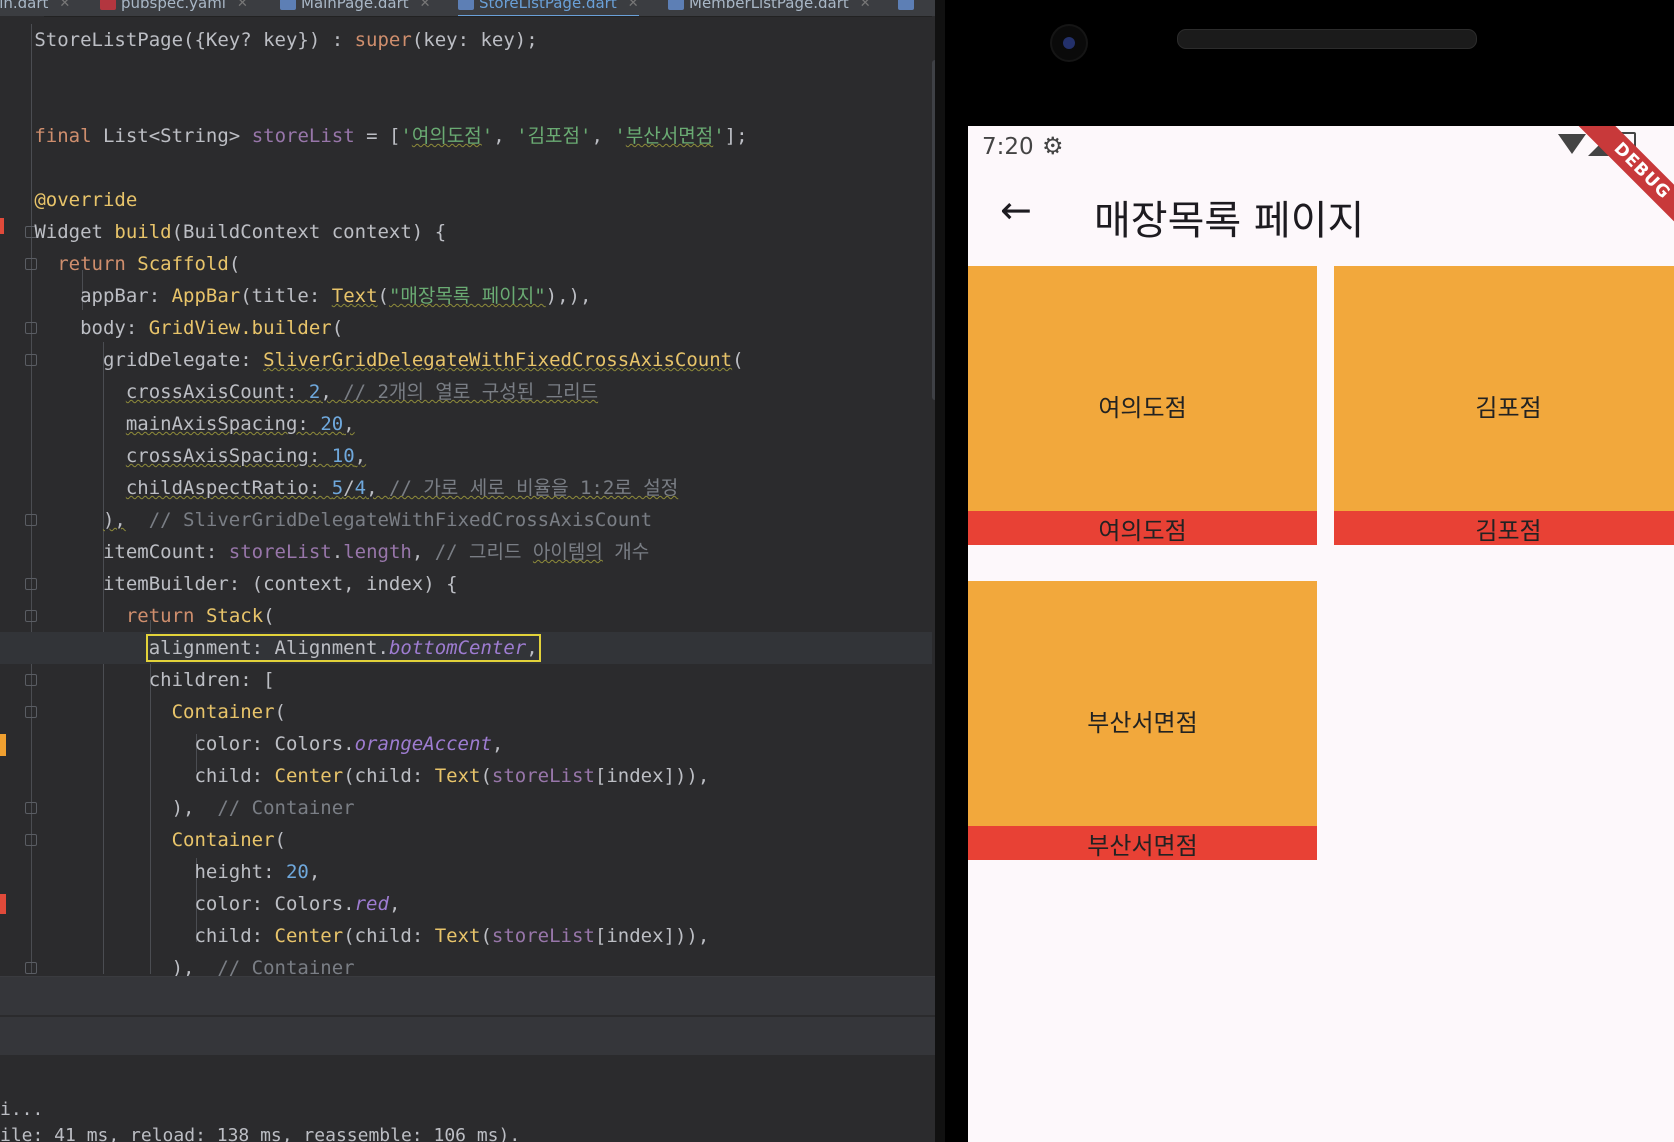 The height and width of the screenshot is (1142, 1674). I want to click on tab-overflow, so click(906, 7).